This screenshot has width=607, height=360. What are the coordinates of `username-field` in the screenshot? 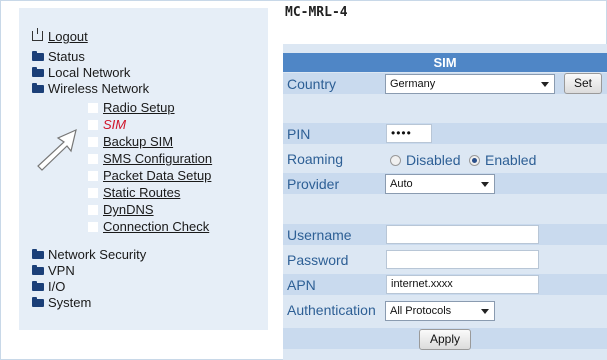 It's located at (462, 234).